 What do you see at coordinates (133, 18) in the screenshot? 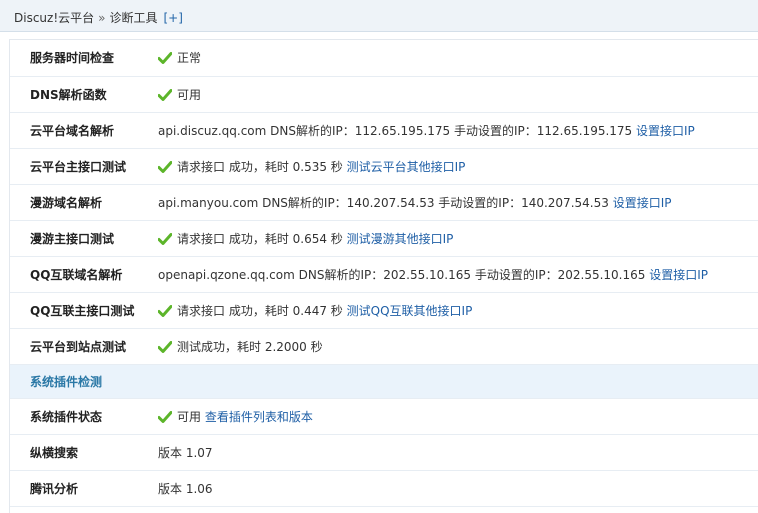
I see `breadcrumb-current: 诊断工具` at bounding box center [133, 18].